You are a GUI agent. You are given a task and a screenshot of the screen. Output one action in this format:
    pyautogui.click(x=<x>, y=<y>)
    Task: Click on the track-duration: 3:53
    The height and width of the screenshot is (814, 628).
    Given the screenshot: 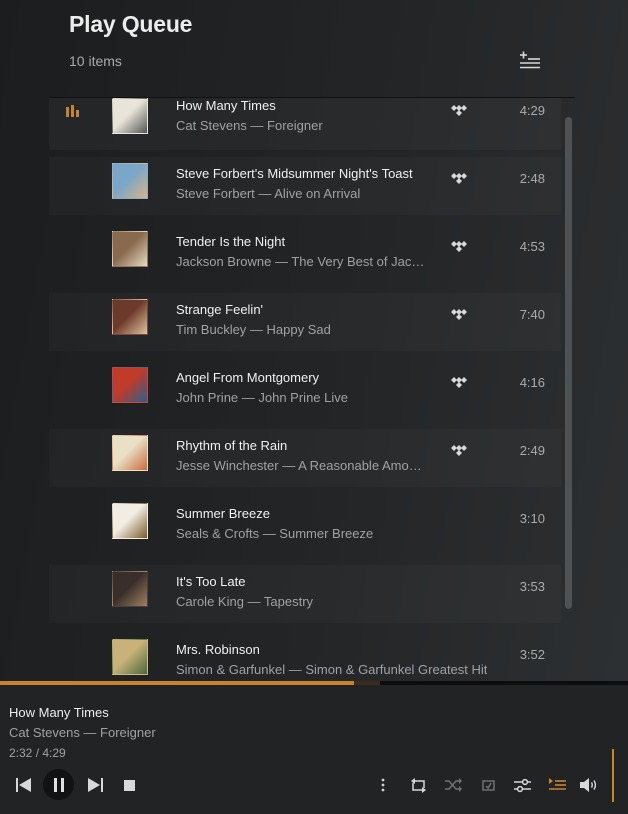 What is the action you would take?
    pyautogui.click(x=532, y=586)
    